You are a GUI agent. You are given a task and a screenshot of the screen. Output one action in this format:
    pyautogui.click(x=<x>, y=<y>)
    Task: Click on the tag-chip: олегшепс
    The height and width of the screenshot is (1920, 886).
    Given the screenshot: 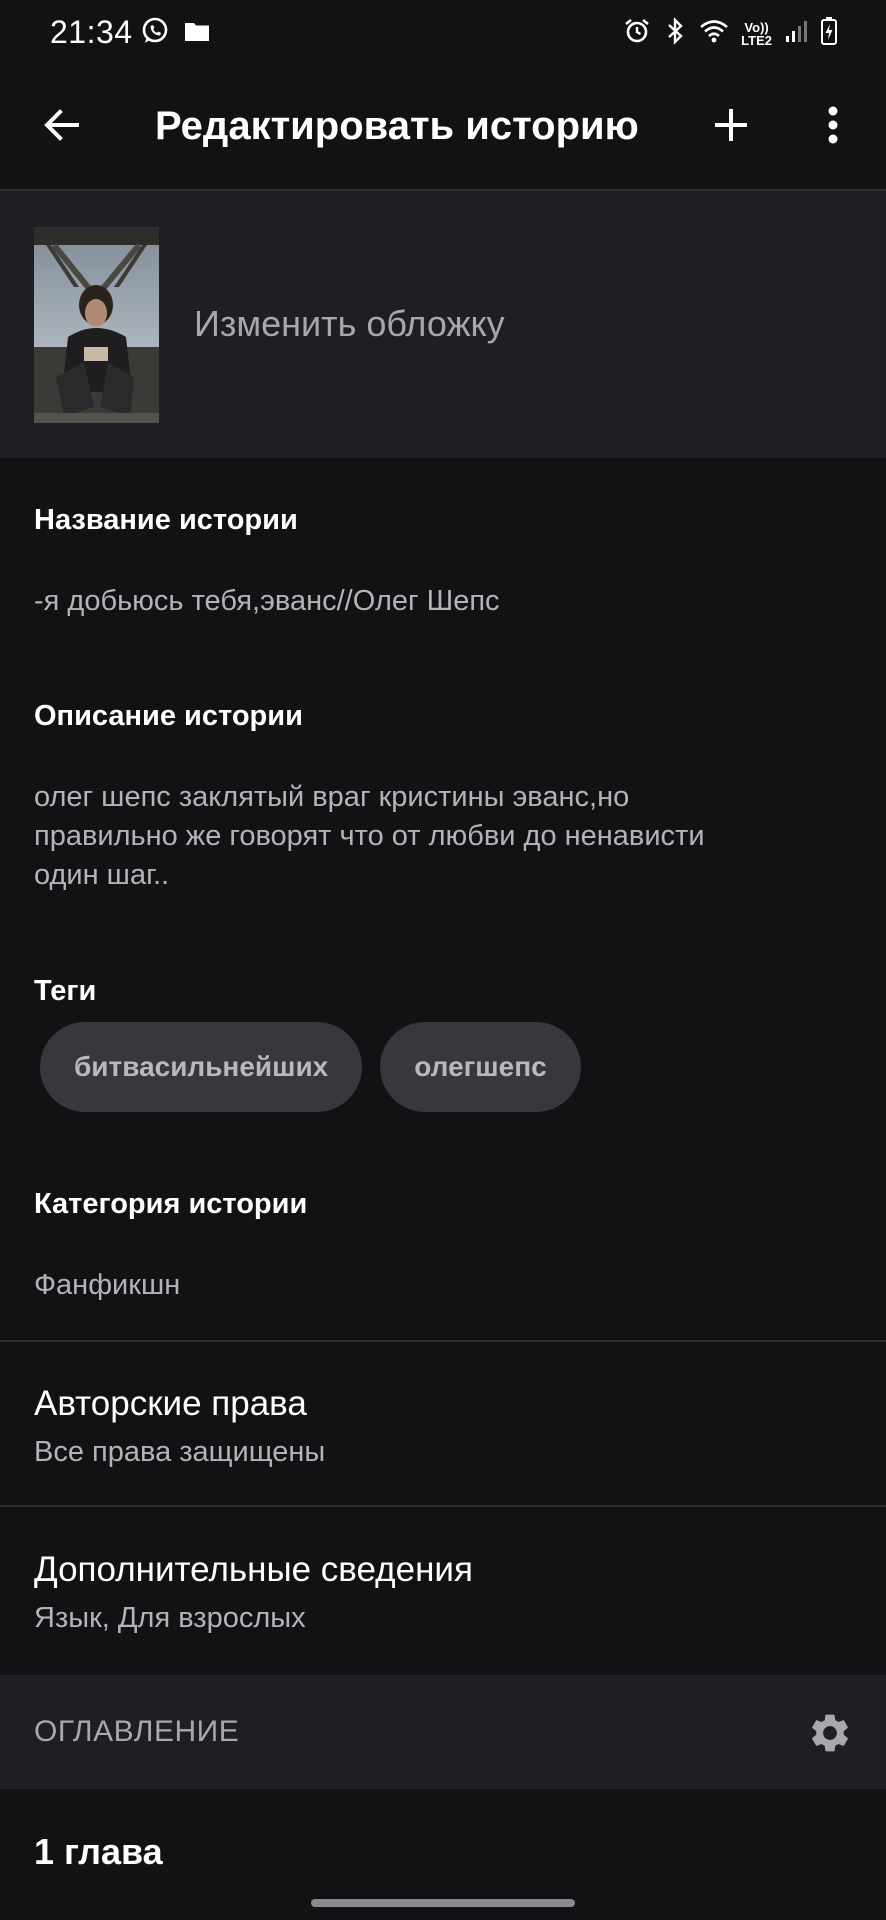 What is the action you would take?
    pyautogui.click(x=480, y=1067)
    